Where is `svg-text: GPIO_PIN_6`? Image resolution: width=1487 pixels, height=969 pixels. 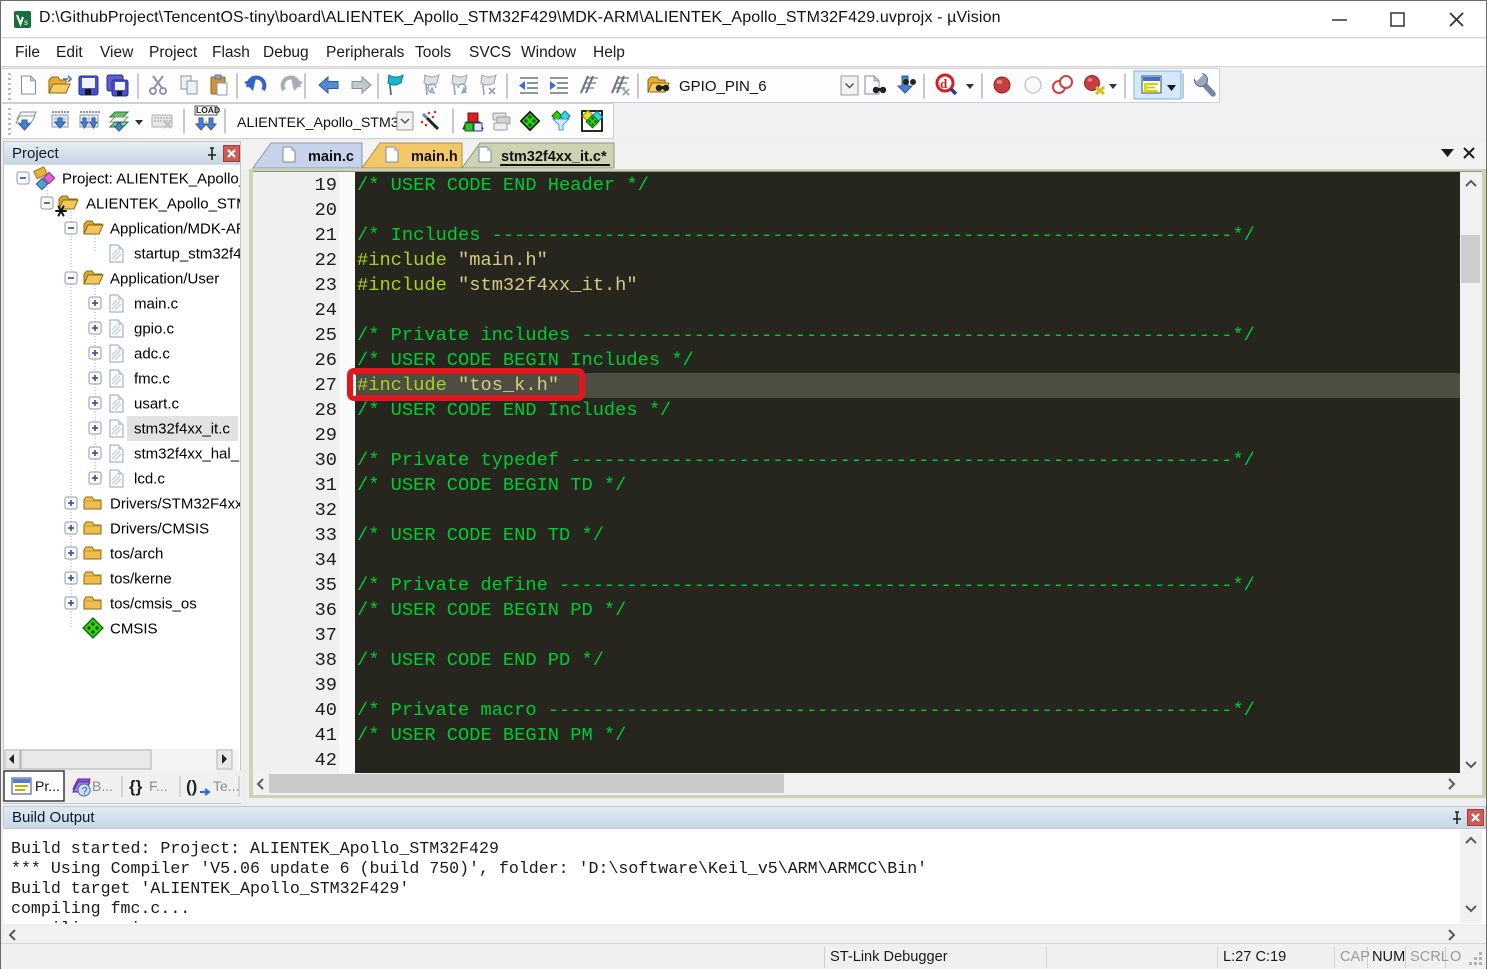
svg-text: GPIO_PIN_6 is located at coordinates (723, 86).